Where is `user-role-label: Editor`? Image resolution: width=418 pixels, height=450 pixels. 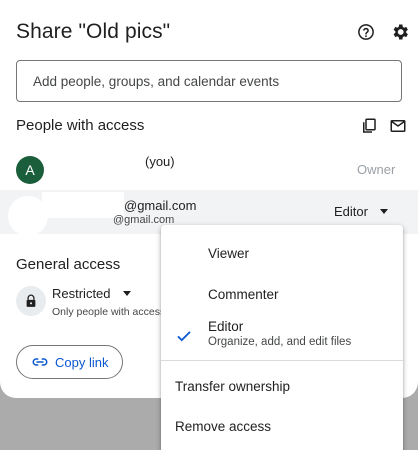
user-role-label: Editor is located at coordinates (351, 211).